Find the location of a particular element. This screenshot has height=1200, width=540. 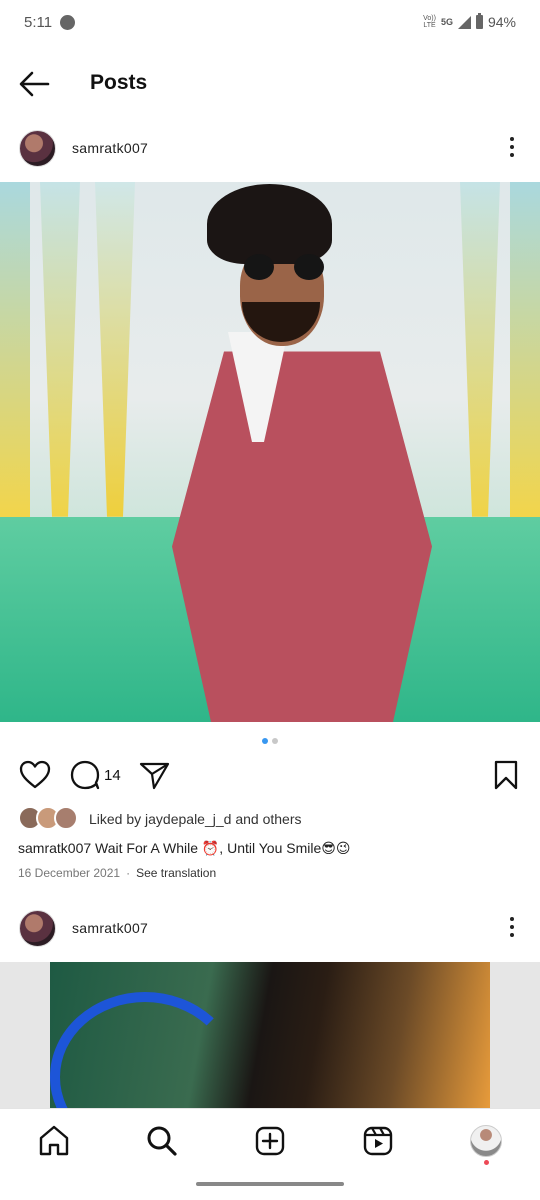

volte-top-label: Vo)) is located at coordinates (429, 18).